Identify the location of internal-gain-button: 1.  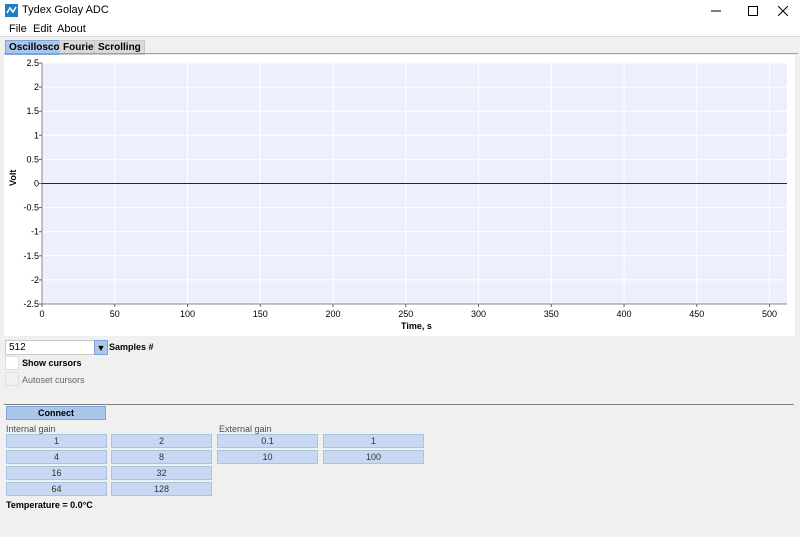
(56, 441).